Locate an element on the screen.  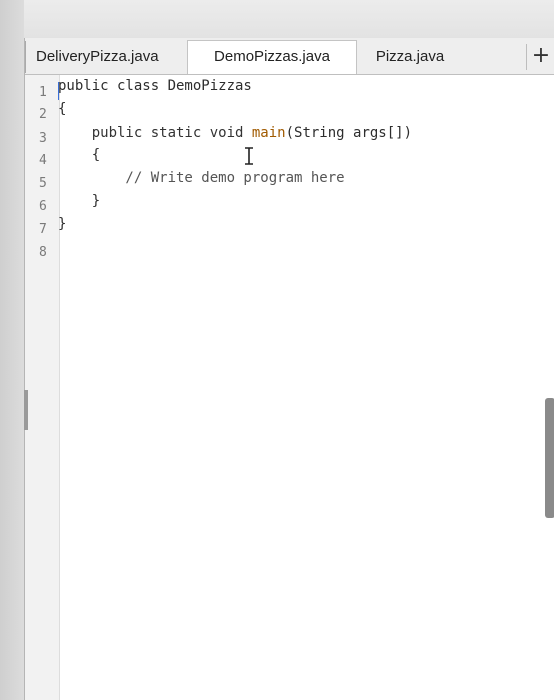
method-name: main is located at coordinates (268, 133).